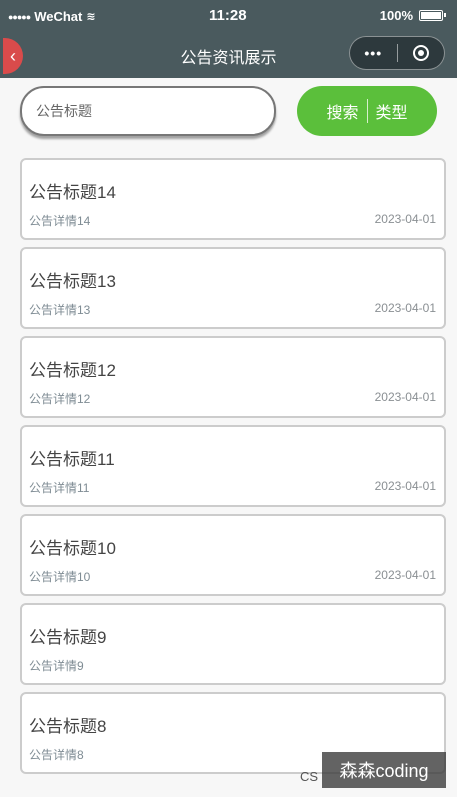 The height and width of the screenshot is (797, 457). I want to click on list-item: 公告标题14 公告详情14 2023-04-01, so click(233, 199).